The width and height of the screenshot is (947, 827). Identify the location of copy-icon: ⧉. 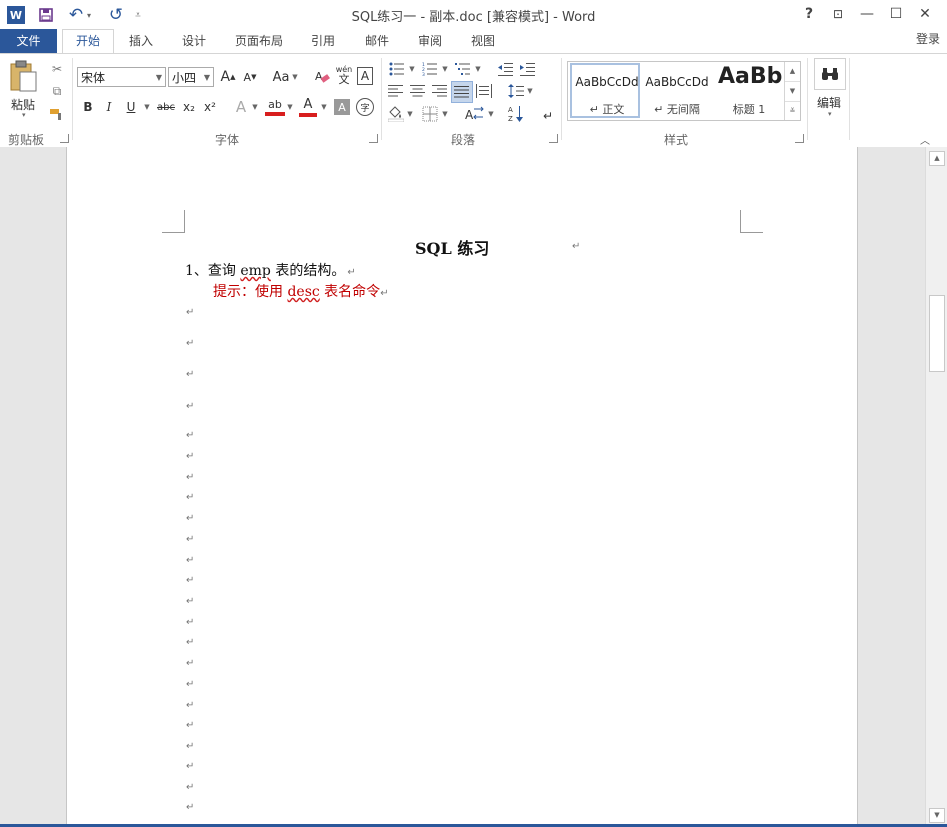
(57, 91).